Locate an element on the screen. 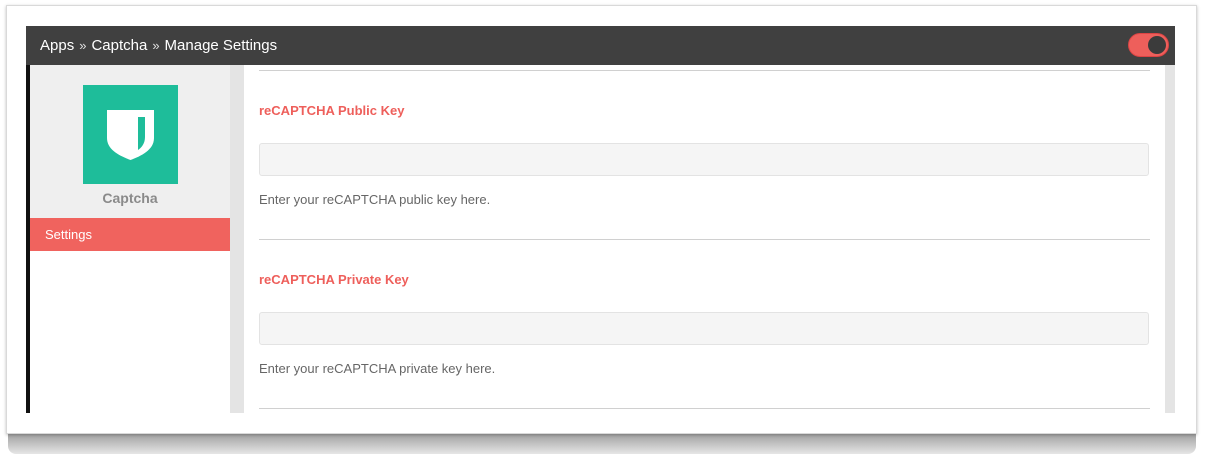 This screenshot has width=1209, height=463. app-header: Captcha is located at coordinates (130, 141).